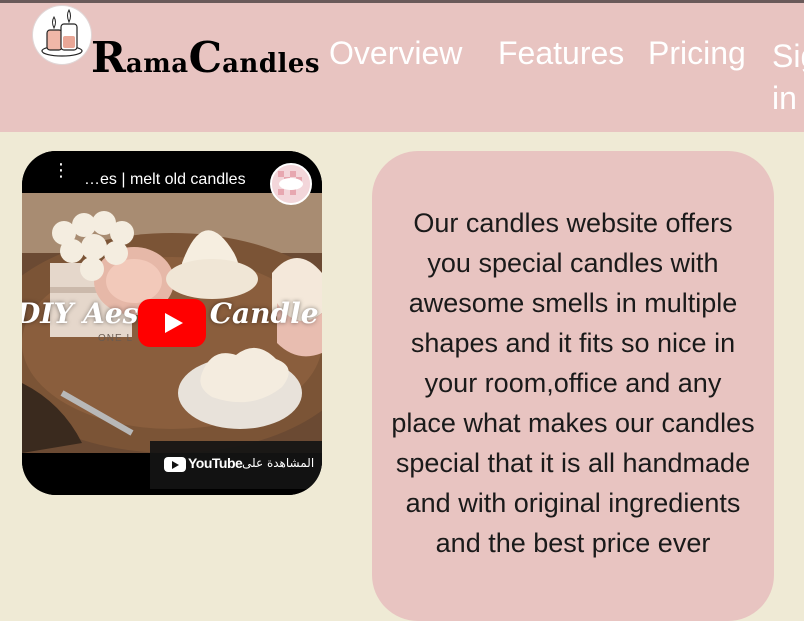 The height and width of the screenshot is (621, 804). What do you see at coordinates (395, 53) in the screenshot?
I see `nav-overview: Overview` at bounding box center [395, 53].